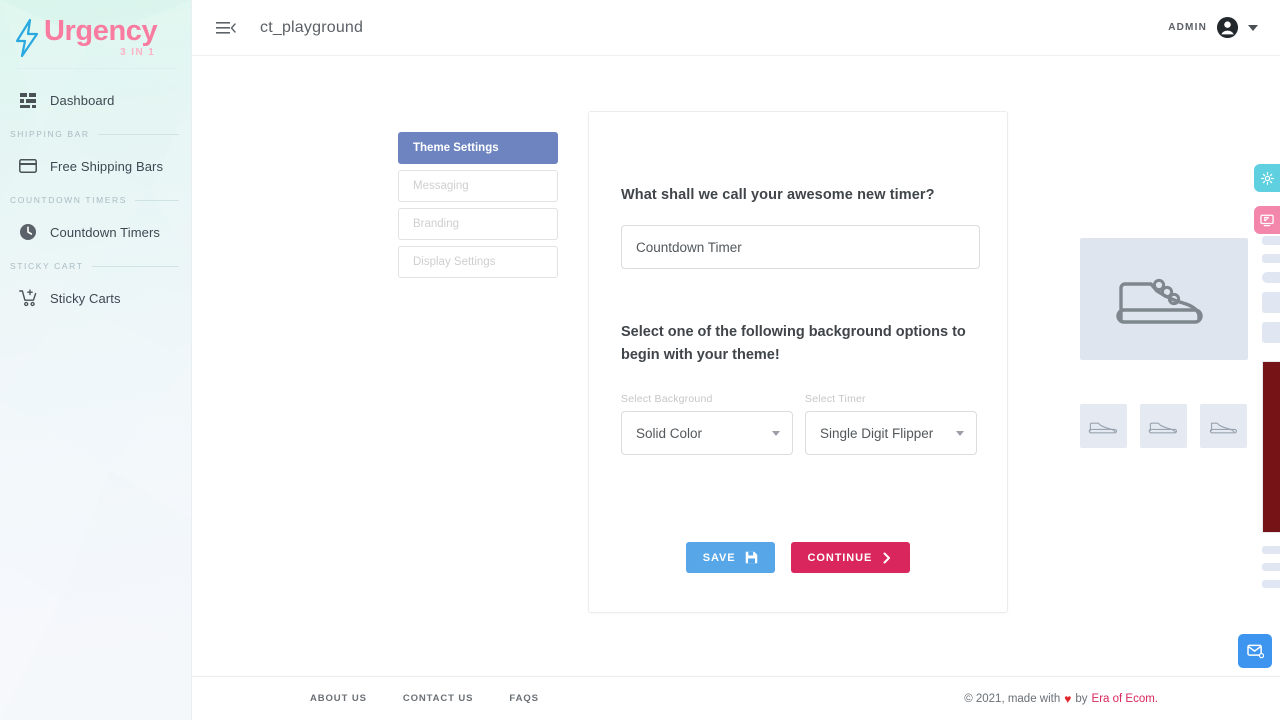 The height and width of the screenshot is (720, 1280). I want to click on text-skeleton-block, so click(1271, 294).